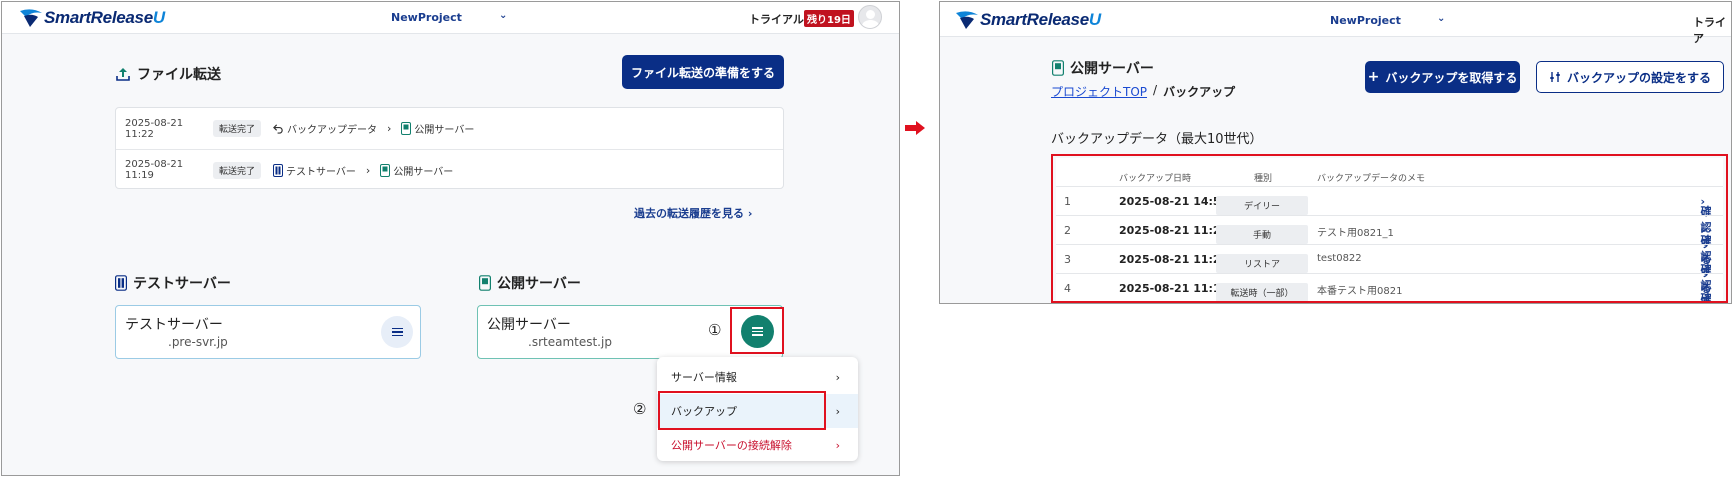 The height and width of the screenshot is (477, 1732). Describe the element at coordinates (530, 283) in the screenshot. I see `public-server-section-title: 公開サーバー` at that location.